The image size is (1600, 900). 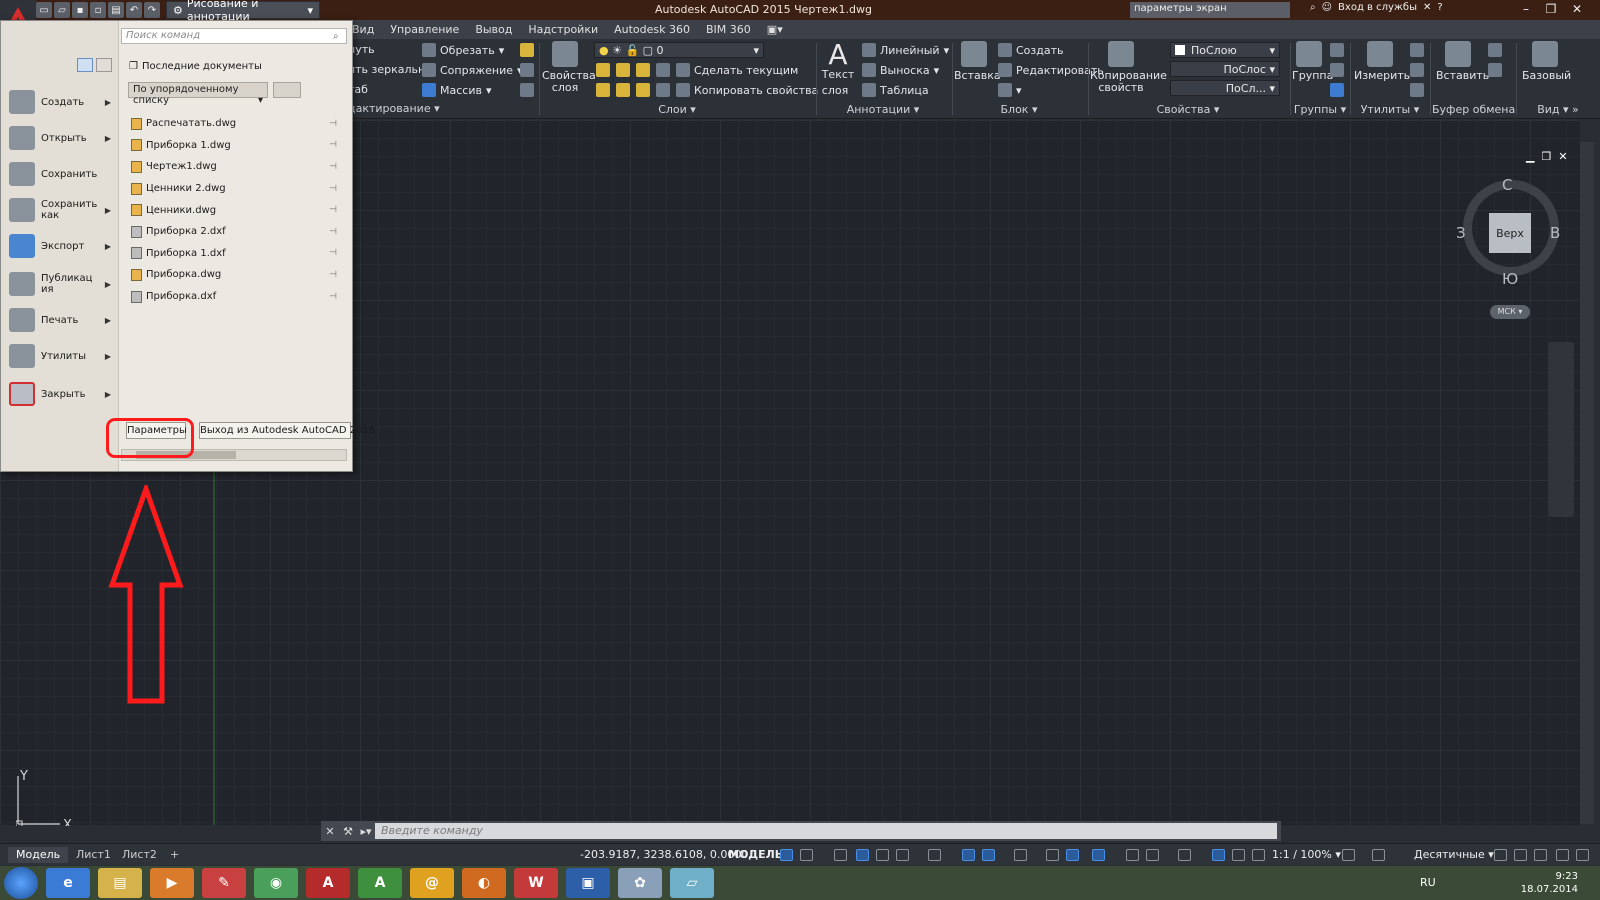 What do you see at coordinates (234, 232) in the screenshot?
I see `list-item: Приборка 2.dxf ⊣` at bounding box center [234, 232].